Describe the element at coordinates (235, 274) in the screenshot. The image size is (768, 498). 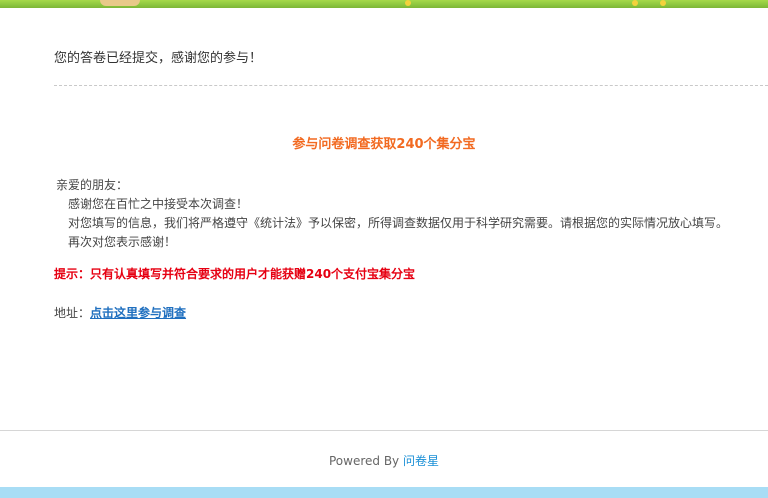
I see `tip-notice: 提示：只有认真填写并符合要求的用户才能获赠240个支付宝集分宝` at that location.